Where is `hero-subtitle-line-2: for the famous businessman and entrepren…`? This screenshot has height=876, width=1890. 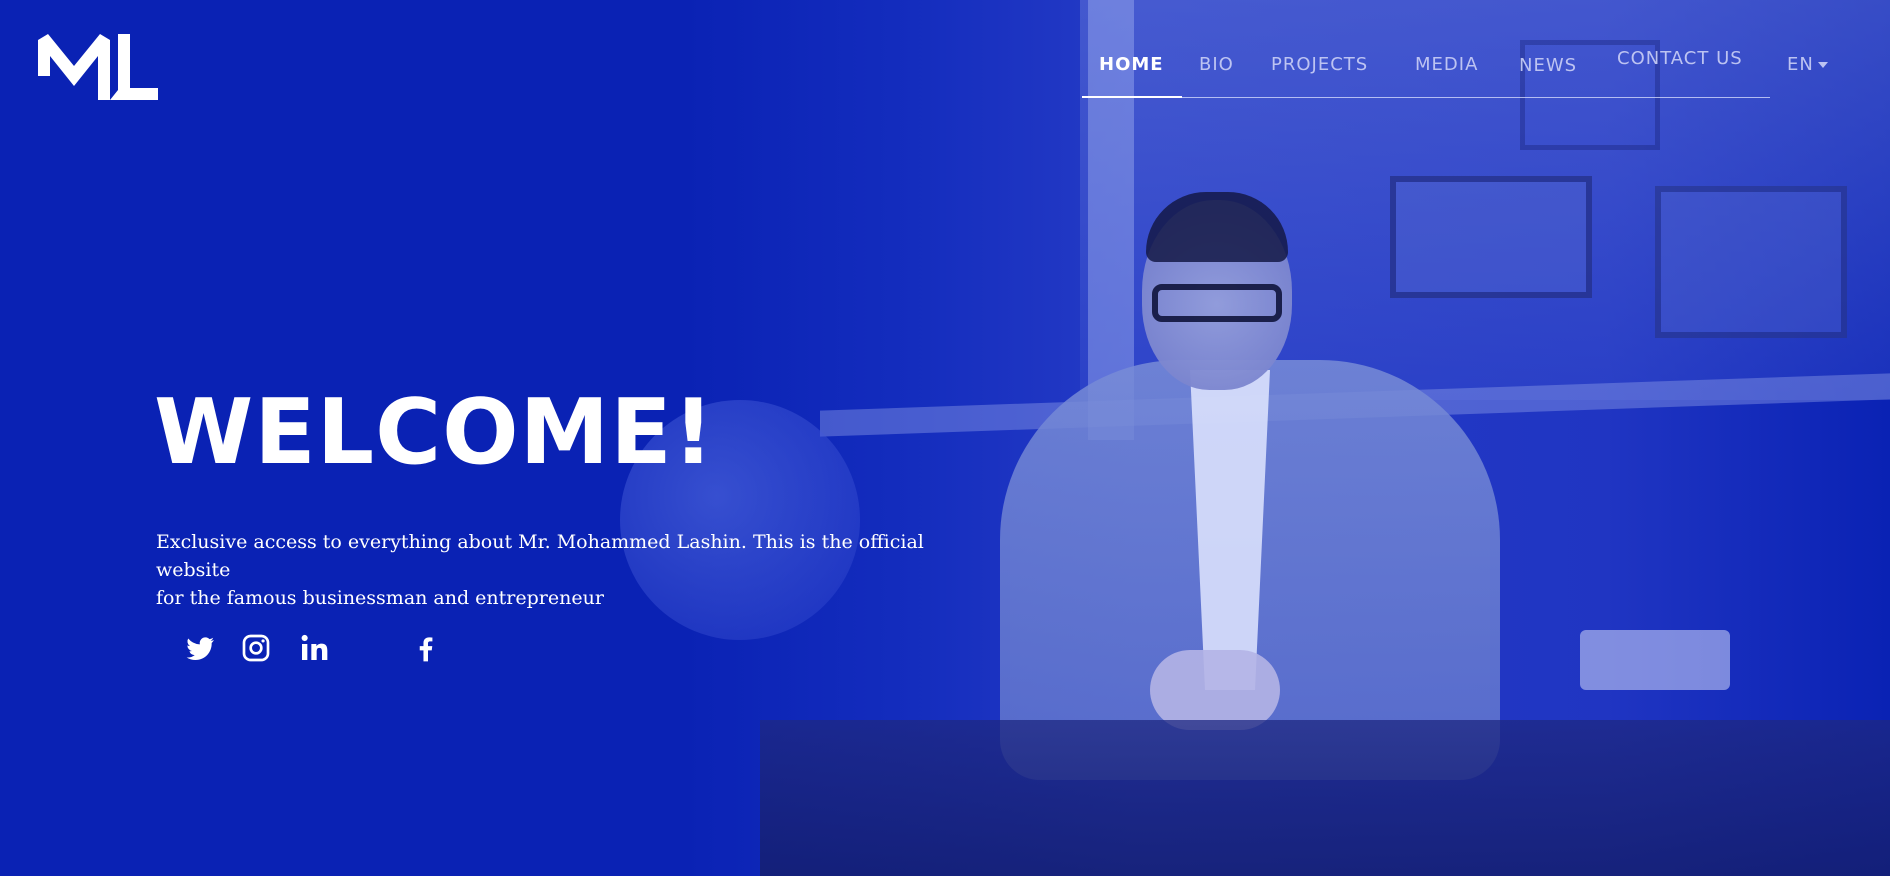
hero-subtitle-line-2: for the famous businessman and entrepren… is located at coordinates (380, 598).